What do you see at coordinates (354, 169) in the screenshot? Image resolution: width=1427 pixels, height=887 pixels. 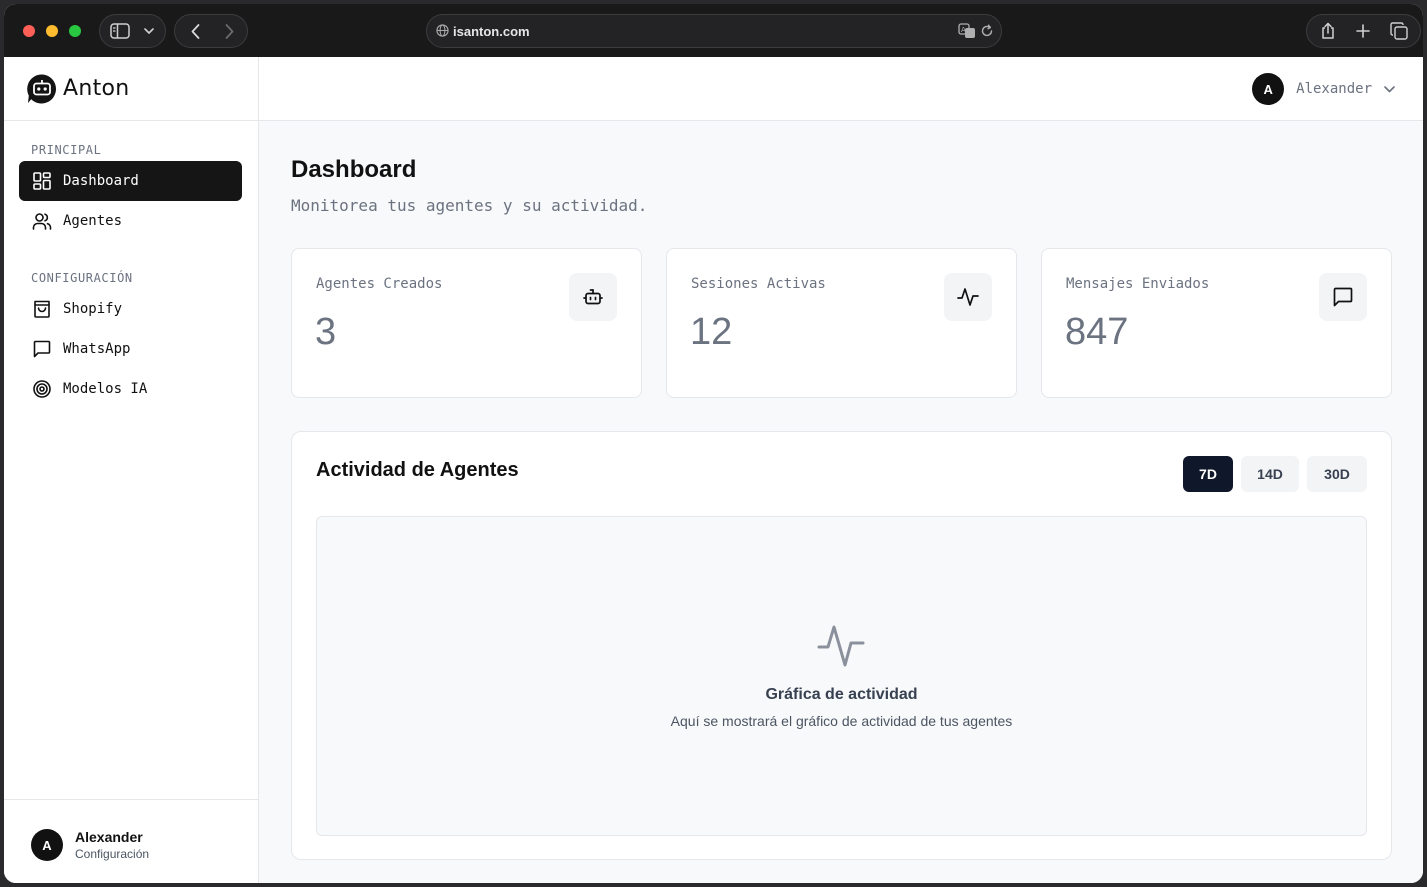 I see `page-title: Dashboard` at bounding box center [354, 169].